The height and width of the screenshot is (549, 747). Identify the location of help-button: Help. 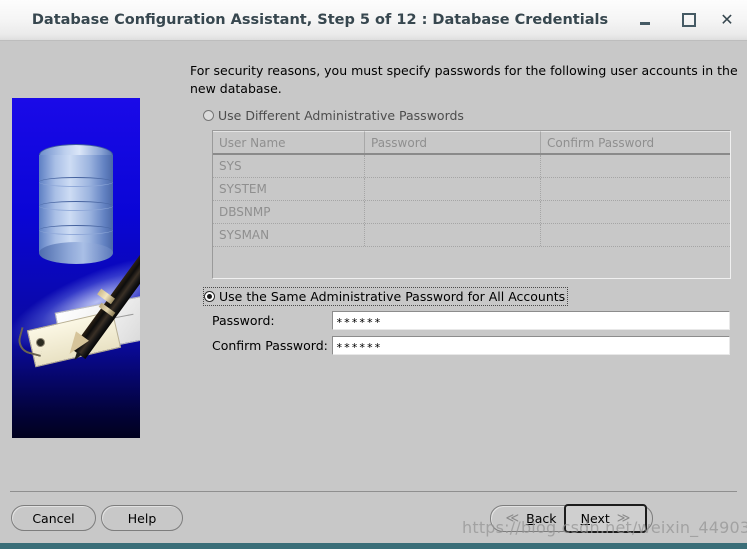
(142, 518).